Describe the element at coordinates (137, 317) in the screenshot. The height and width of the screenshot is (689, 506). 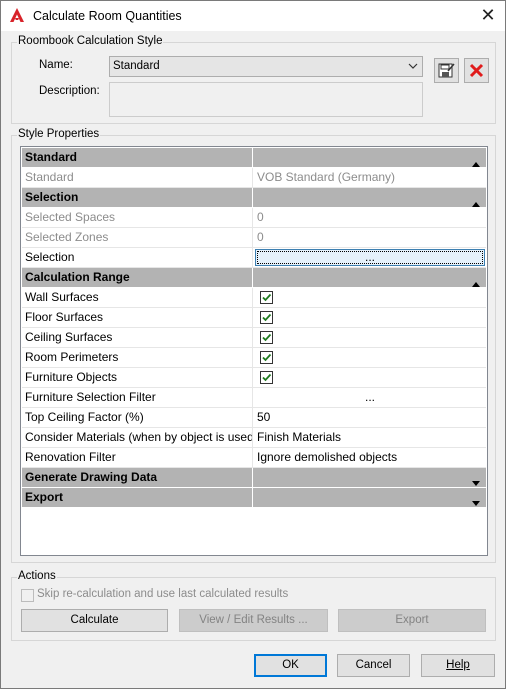
I see `property-label: Floor Surfaces` at that location.